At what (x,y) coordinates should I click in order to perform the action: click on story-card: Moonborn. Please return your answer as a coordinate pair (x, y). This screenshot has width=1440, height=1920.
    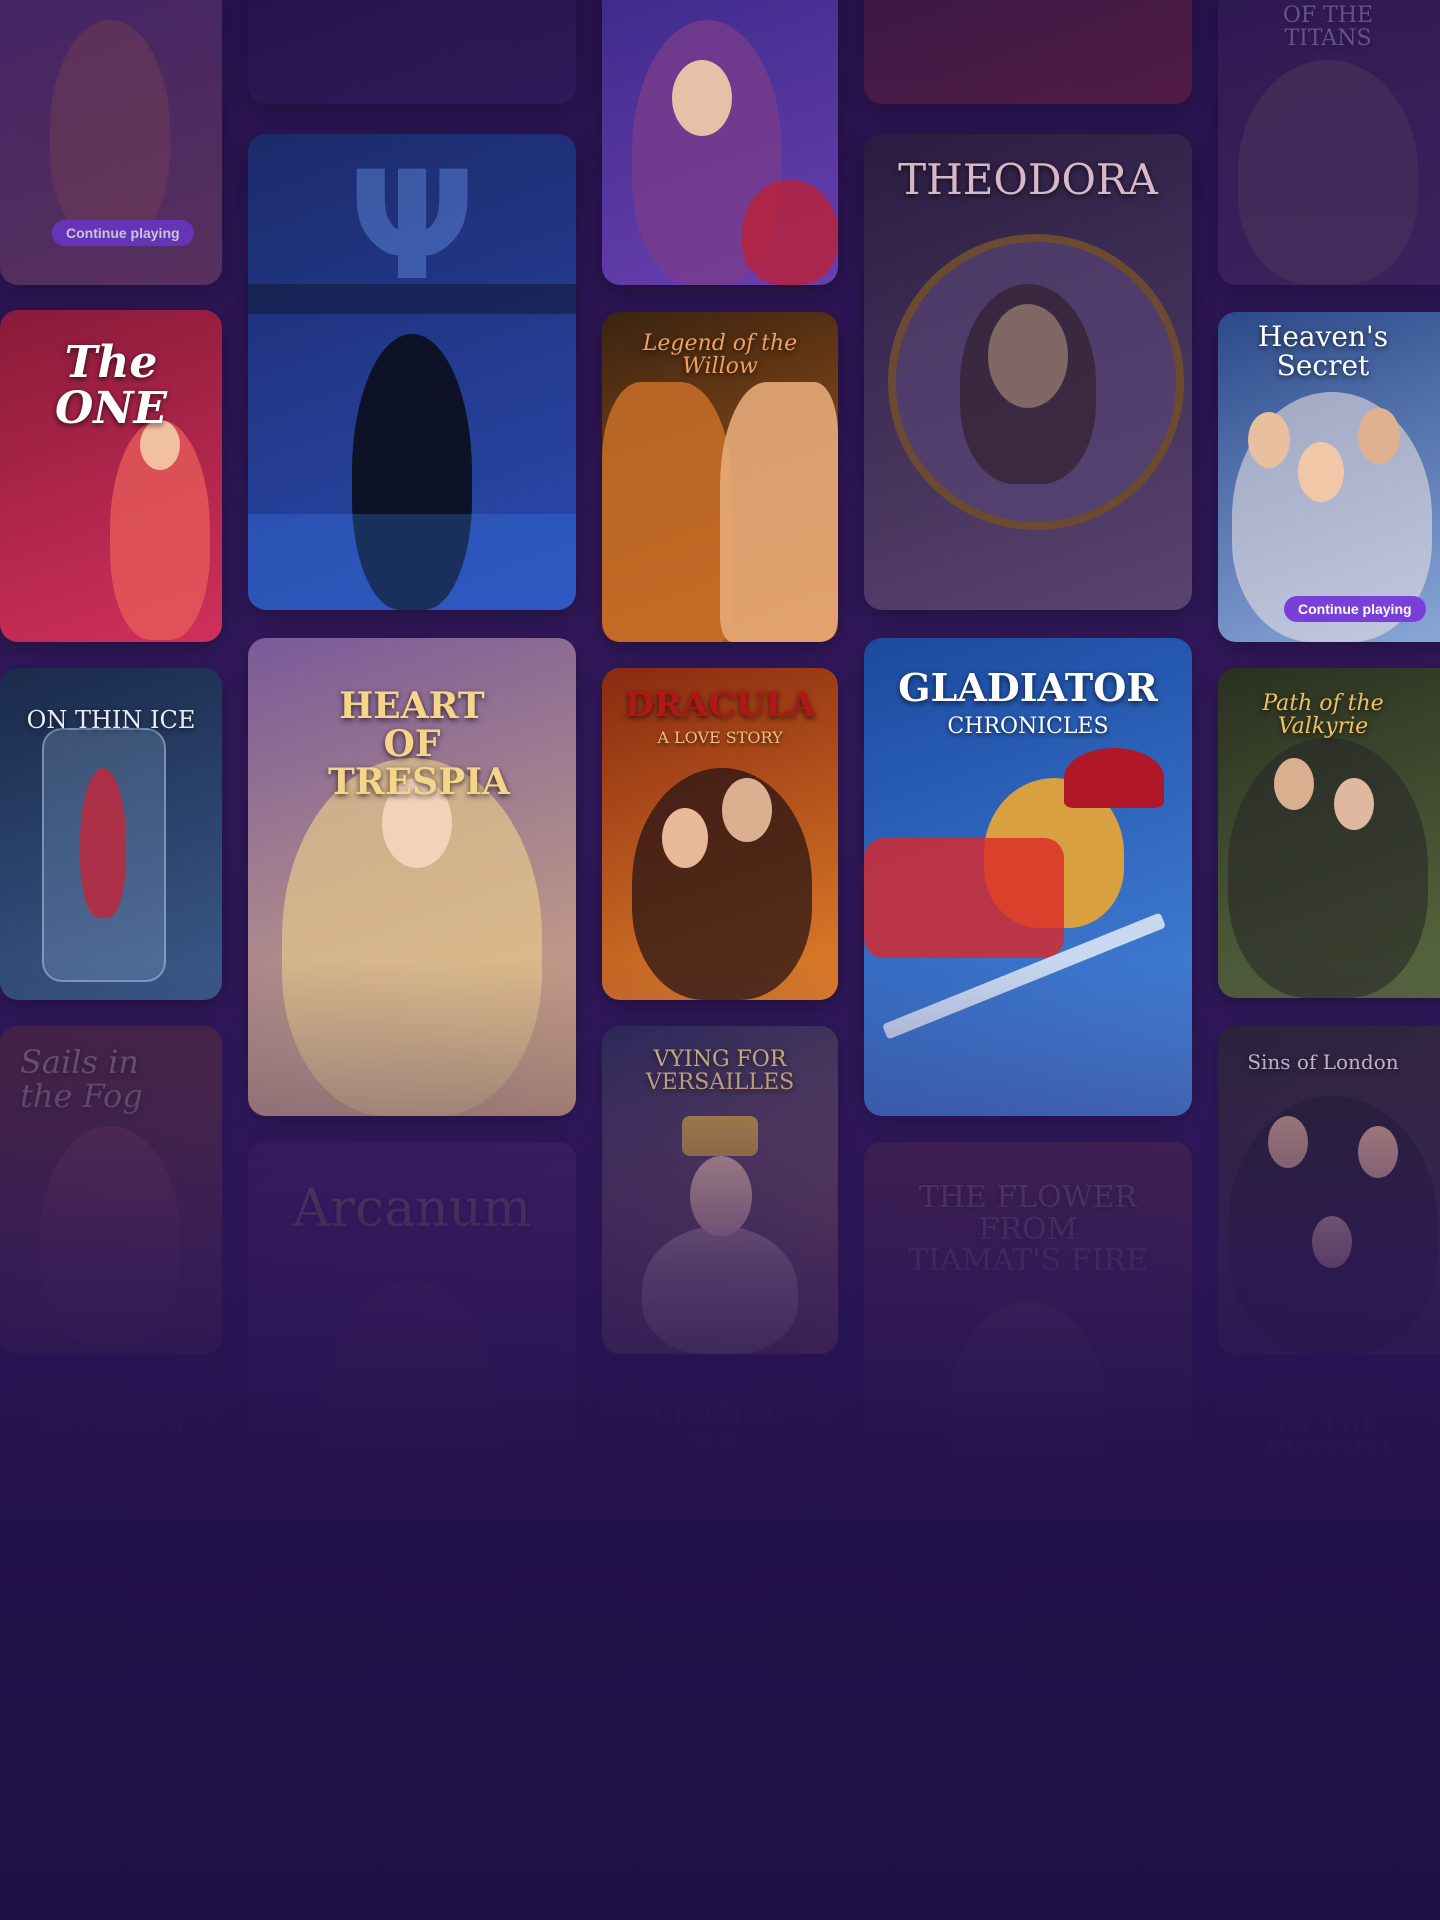
    Looking at the image, I should click on (111, 1487).